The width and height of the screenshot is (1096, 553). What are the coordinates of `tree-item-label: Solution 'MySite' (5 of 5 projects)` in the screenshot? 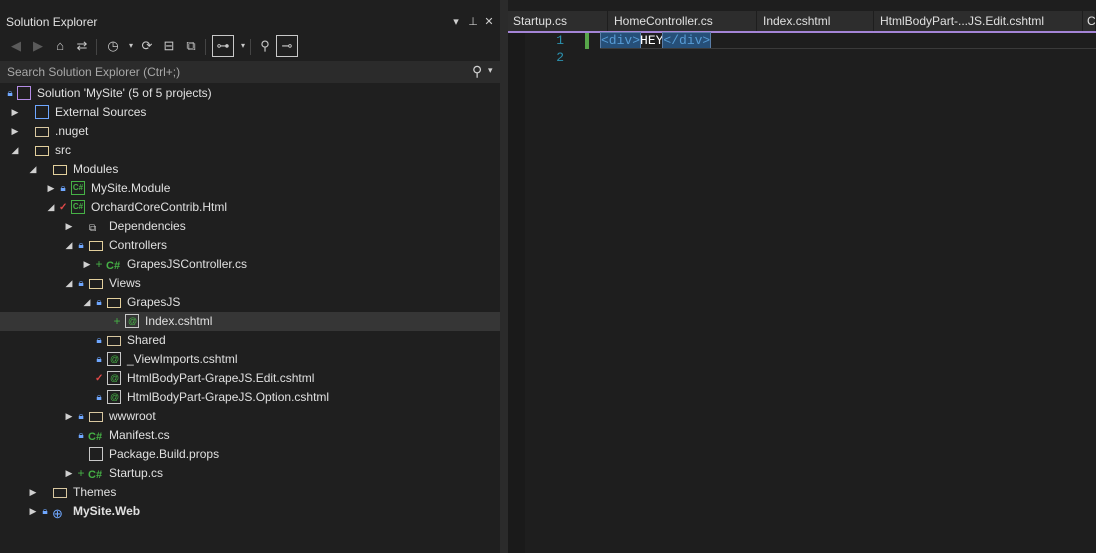 It's located at (124, 93).